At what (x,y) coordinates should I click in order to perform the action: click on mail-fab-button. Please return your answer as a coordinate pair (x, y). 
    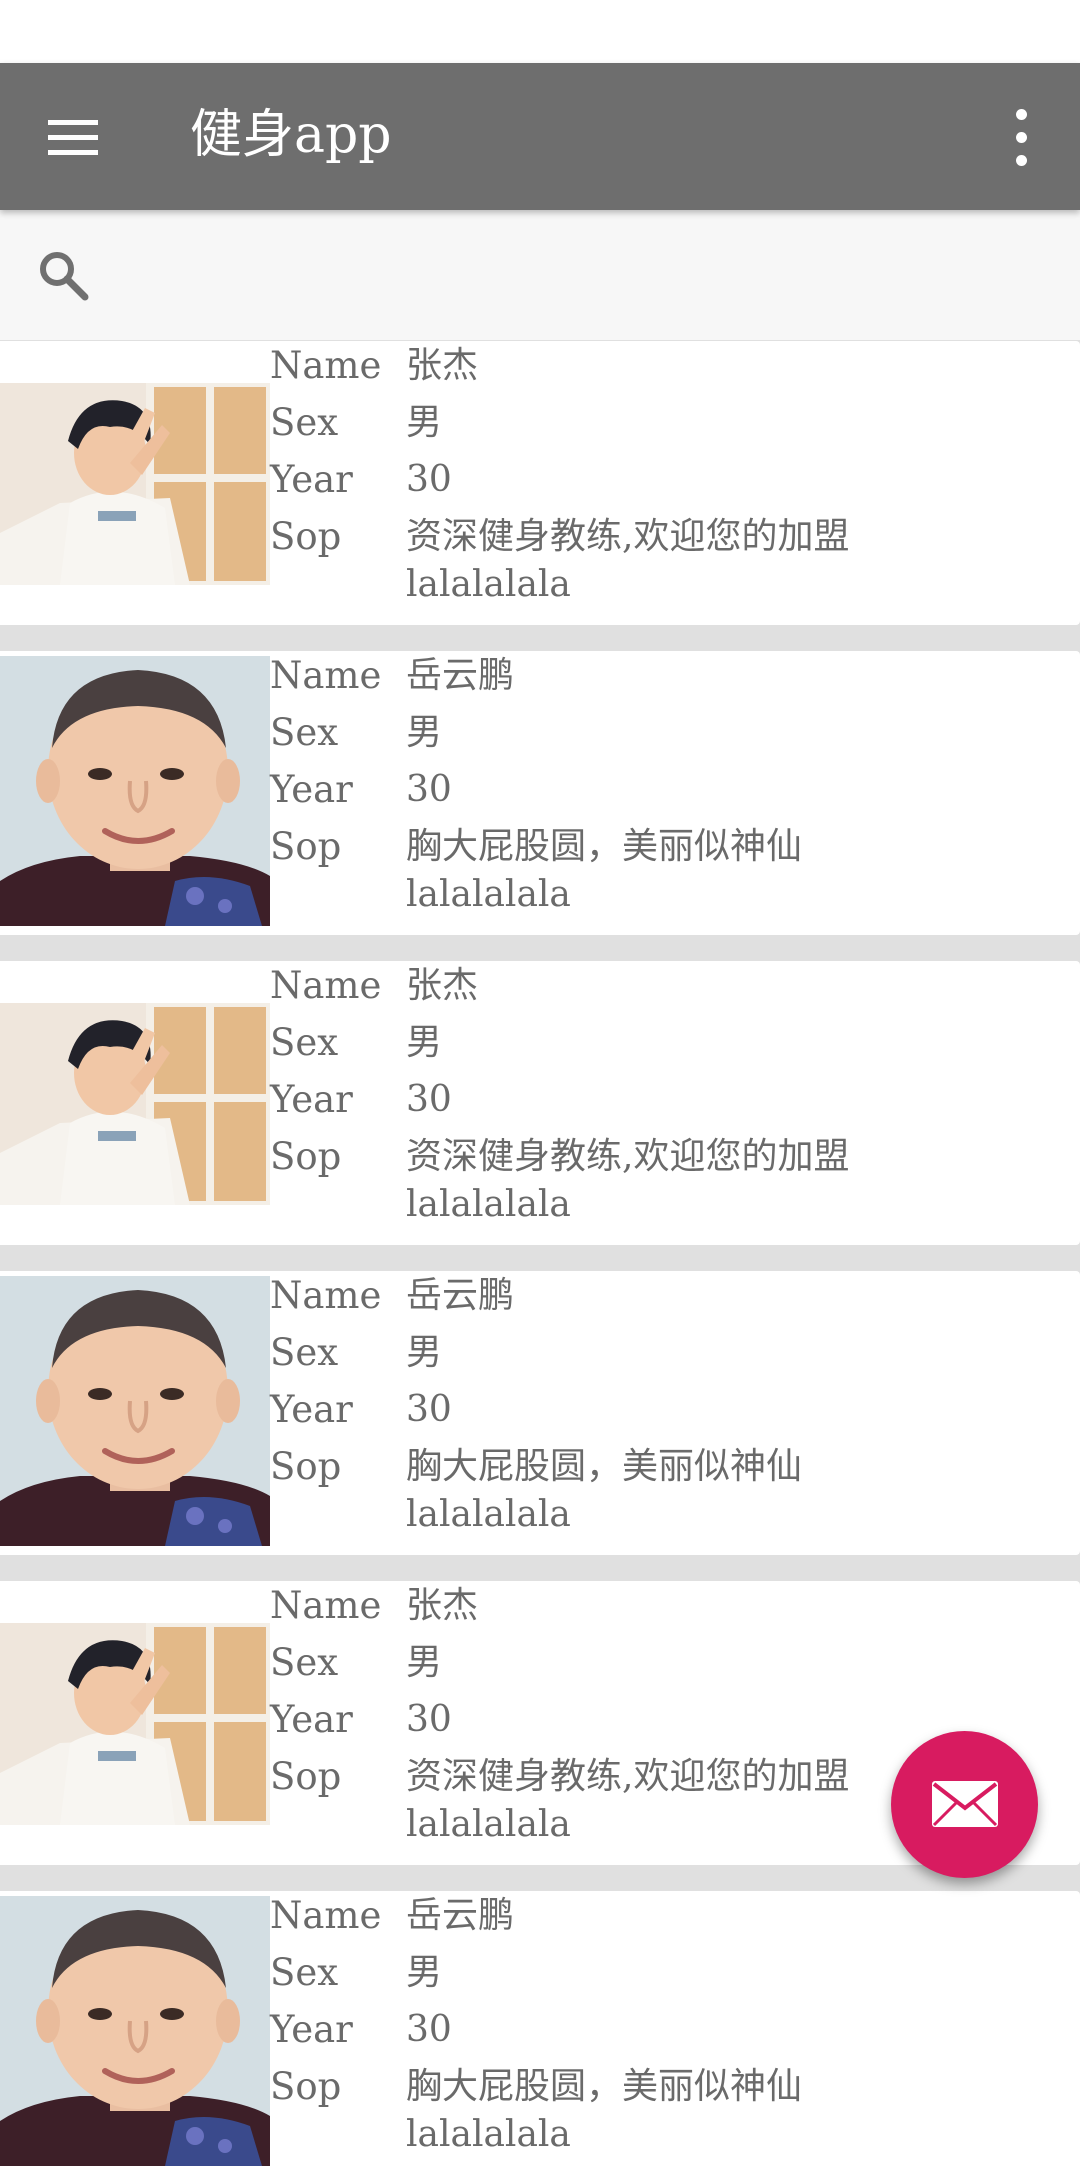
    Looking at the image, I should click on (964, 1804).